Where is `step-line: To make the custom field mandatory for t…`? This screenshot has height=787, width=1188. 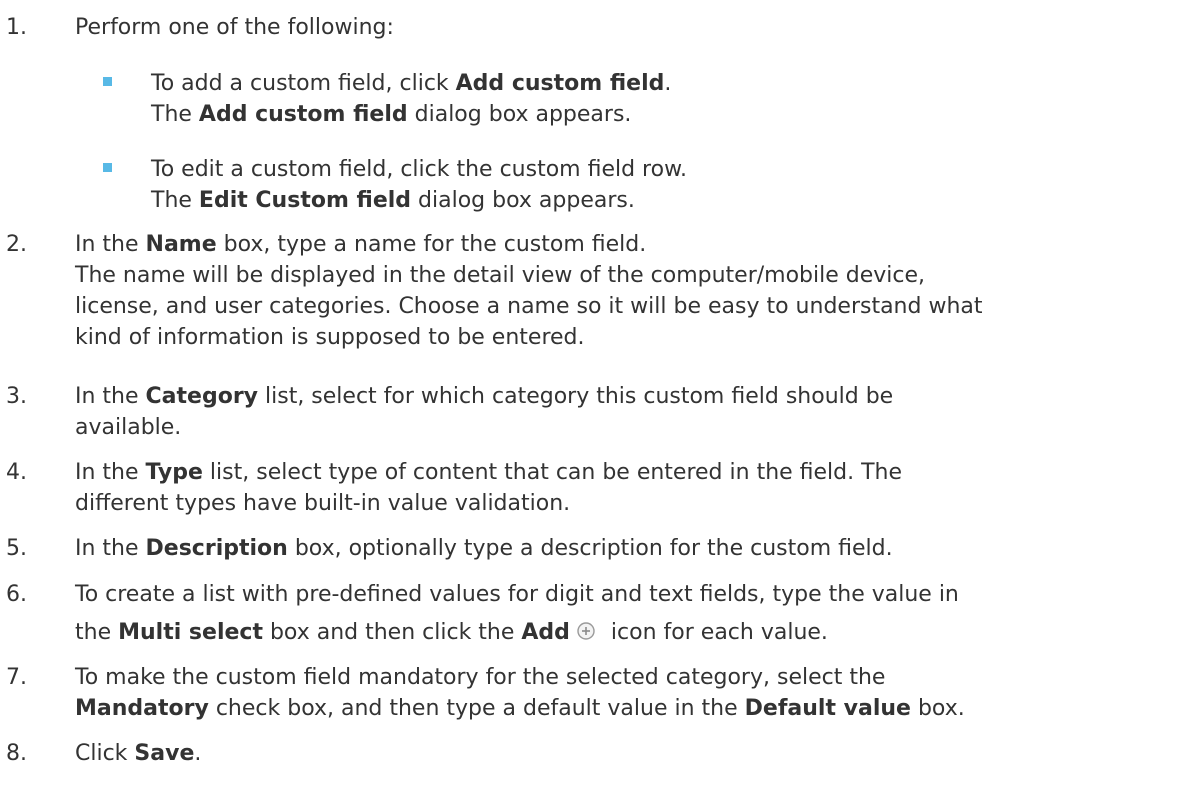 step-line: To make the custom field mandatory for t… is located at coordinates (480, 677).